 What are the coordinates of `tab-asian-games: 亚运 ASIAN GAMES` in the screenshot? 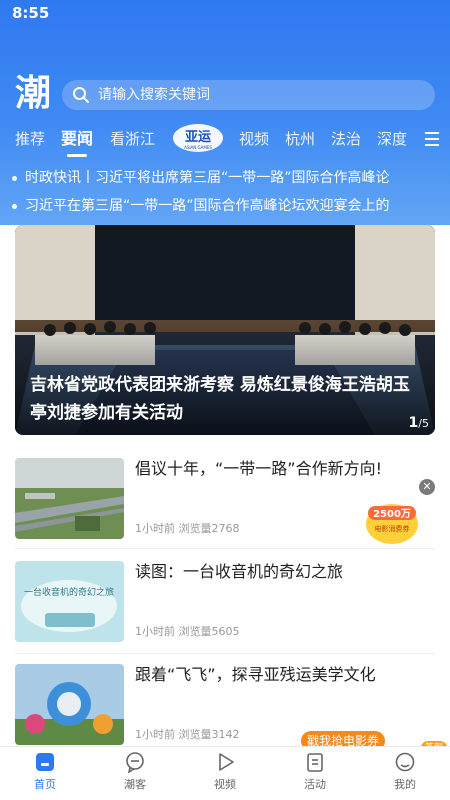 It's located at (198, 139).